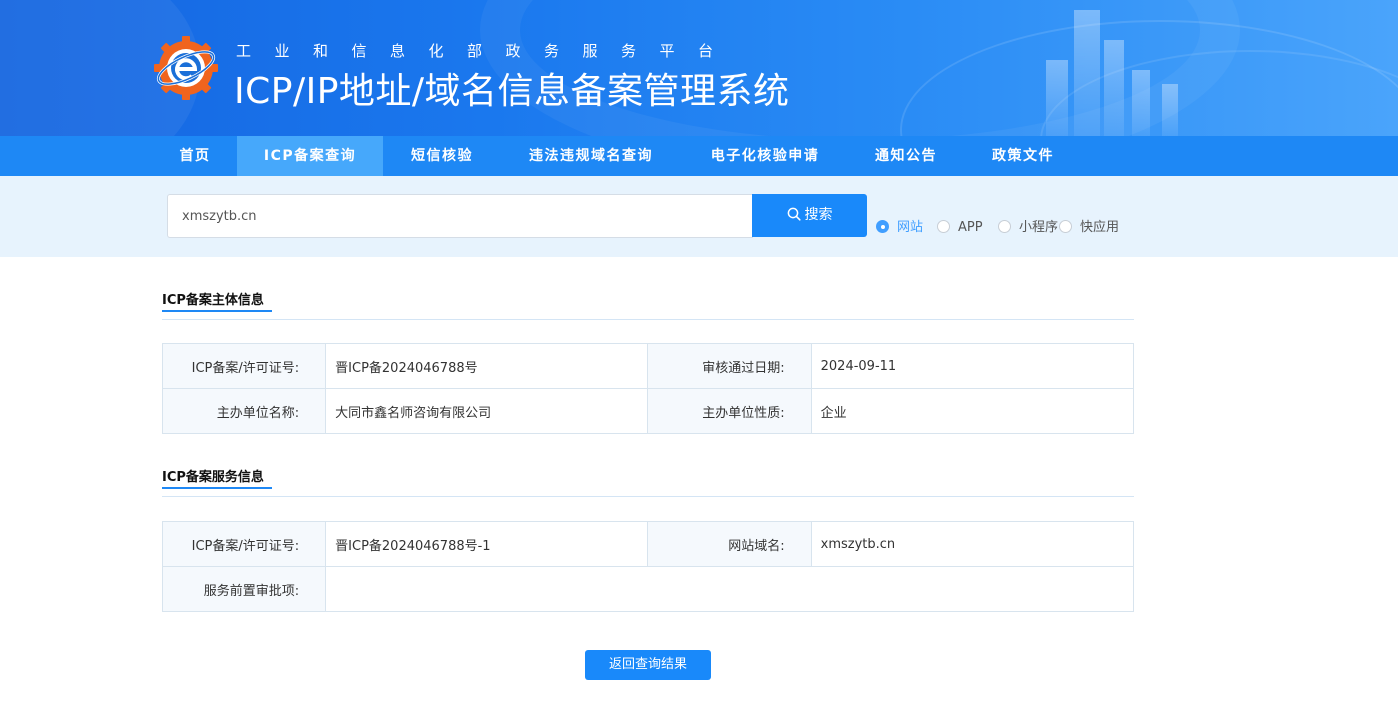 The width and height of the screenshot is (1398, 728). Describe the element at coordinates (186, 68) in the screenshot. I see `miit-logo-icon` at that location.